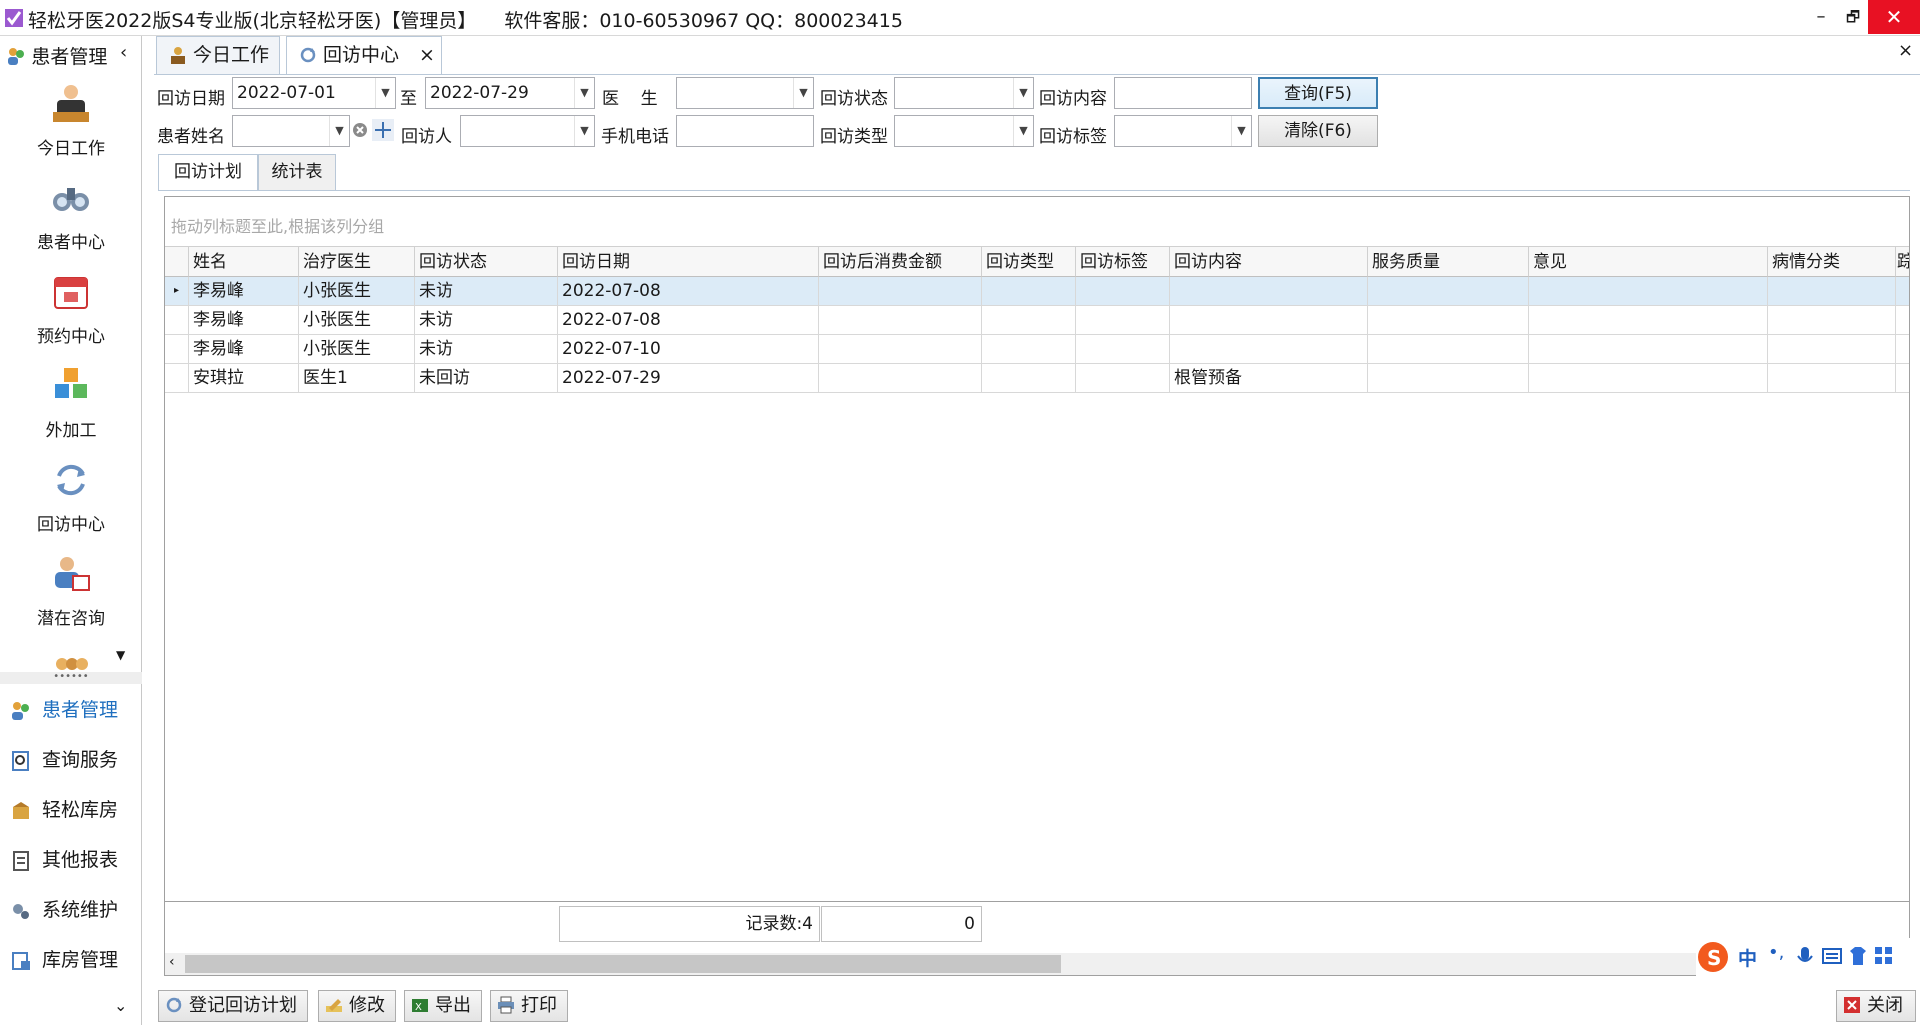  I want to click on table-cell: 医生1, so click(357, 378).